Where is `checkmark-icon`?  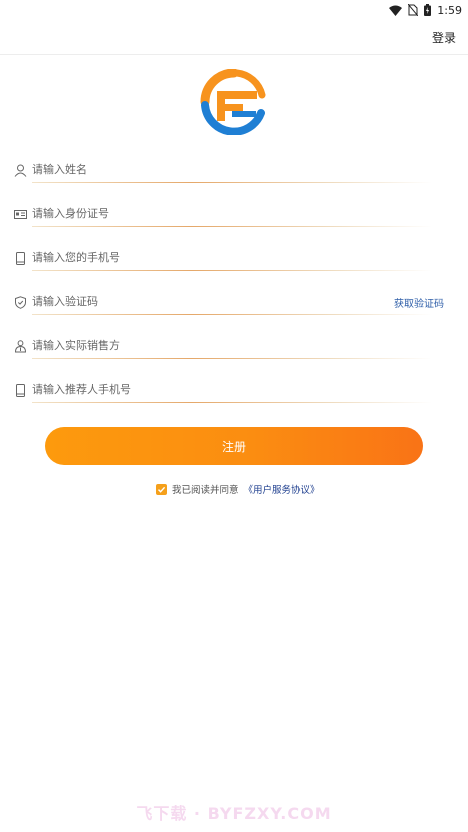
checkmark-icon is located at coordinates (162, 489).